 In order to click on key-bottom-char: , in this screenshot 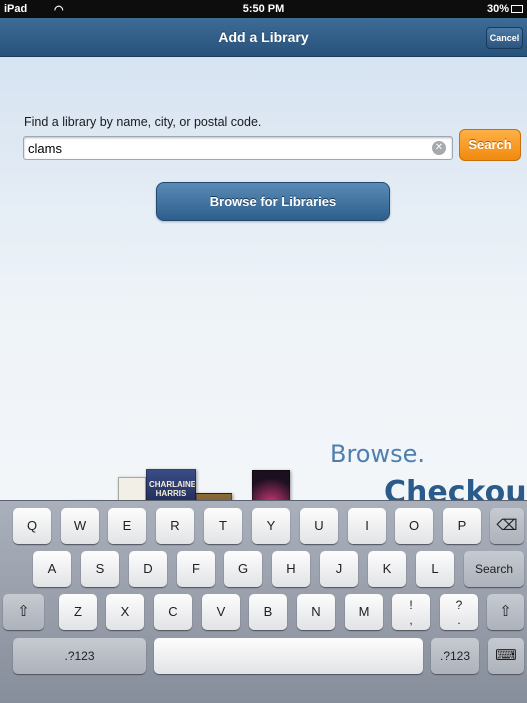, I will do `click(411, 620)`.